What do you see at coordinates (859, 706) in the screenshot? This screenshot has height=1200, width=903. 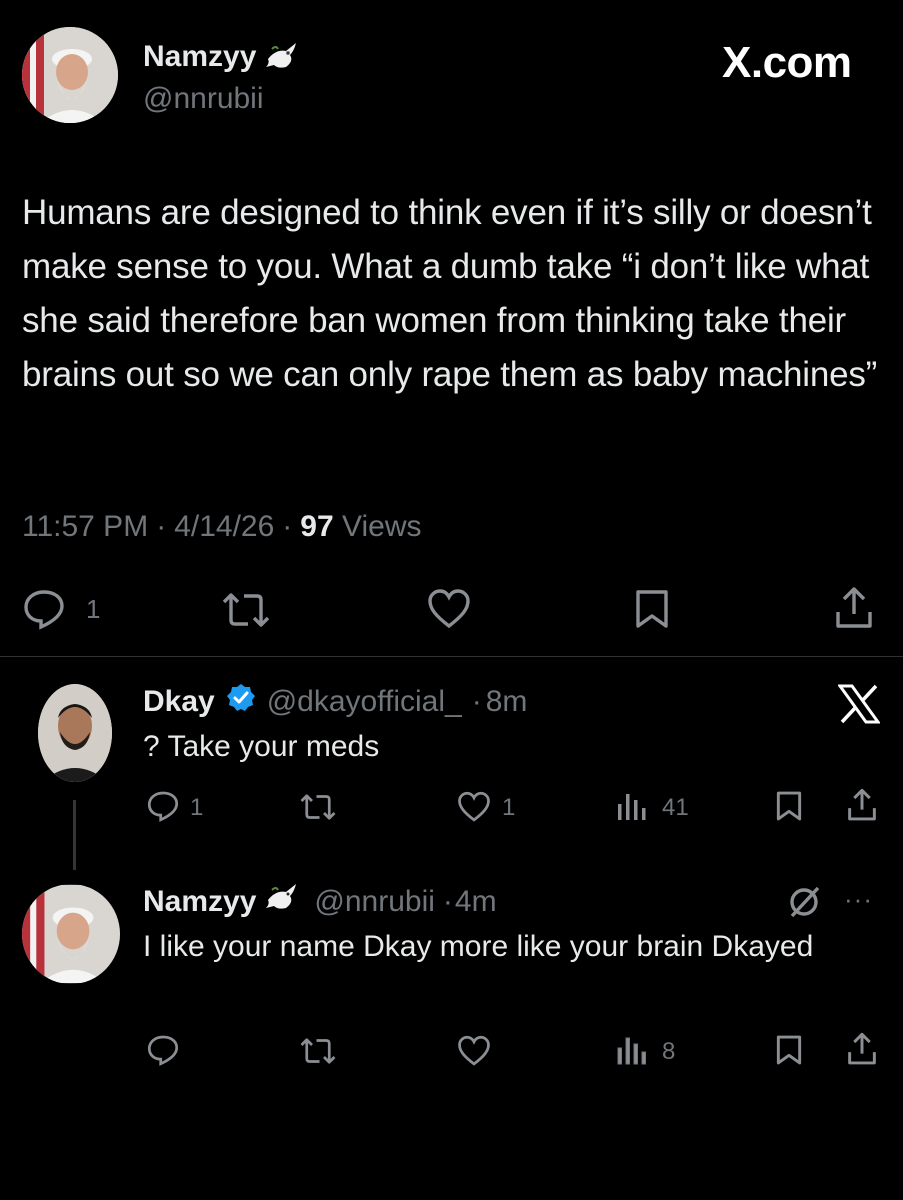 I see `x-logo-icon` at bounding box center [859, 706].